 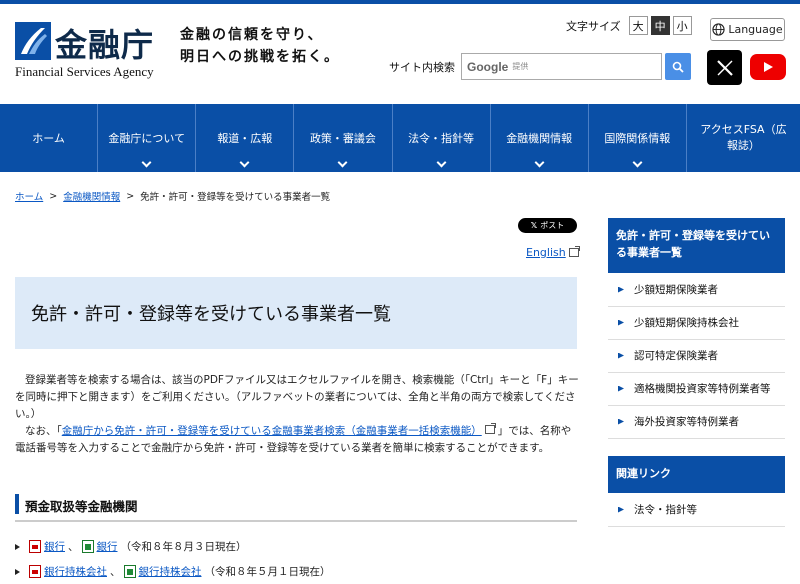 What do you see at coordinates (267, 572) in the screenshot?
I see `as-of-date: （令和８年５月１日現在）` at bounding box center [267, 572].